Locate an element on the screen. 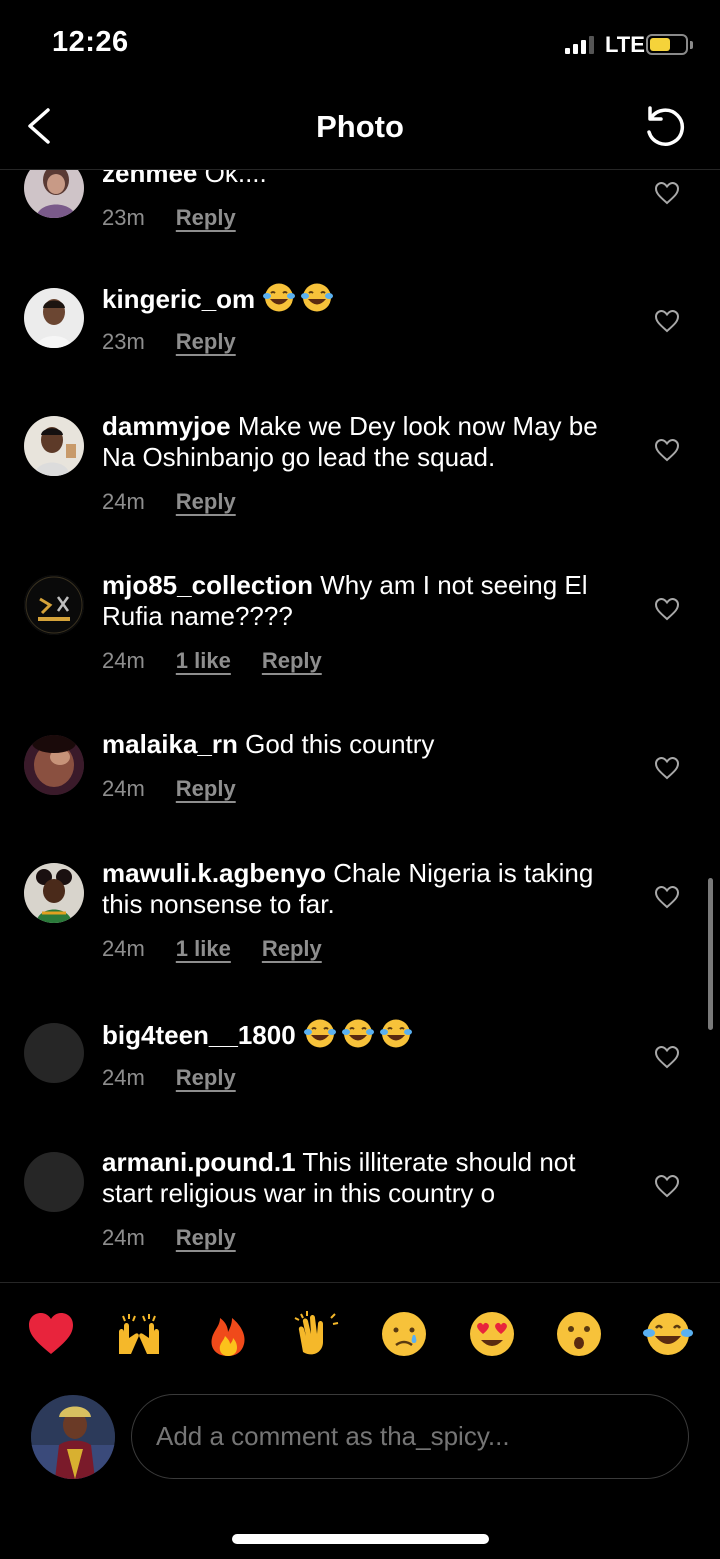 Image resolution: width=720 pixels, height=1559 pixels. nav-bar: Photo is located at coordinates (360, 130).